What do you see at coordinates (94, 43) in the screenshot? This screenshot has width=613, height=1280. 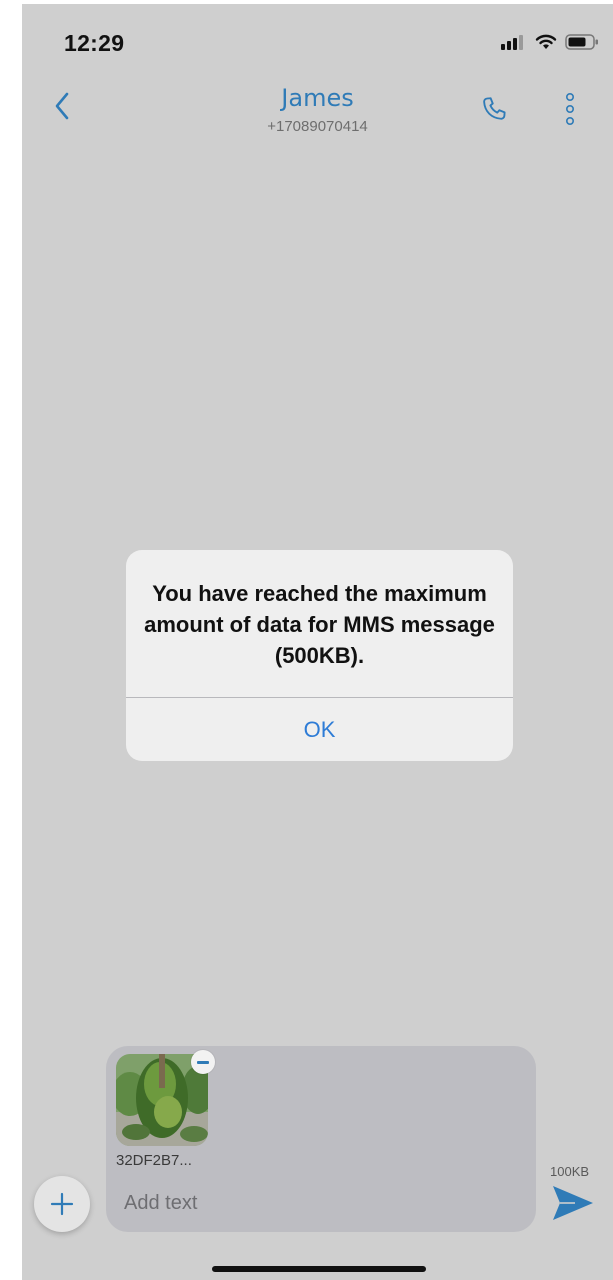 I see `status-time: 12:29` at bounding box center [94, 43].